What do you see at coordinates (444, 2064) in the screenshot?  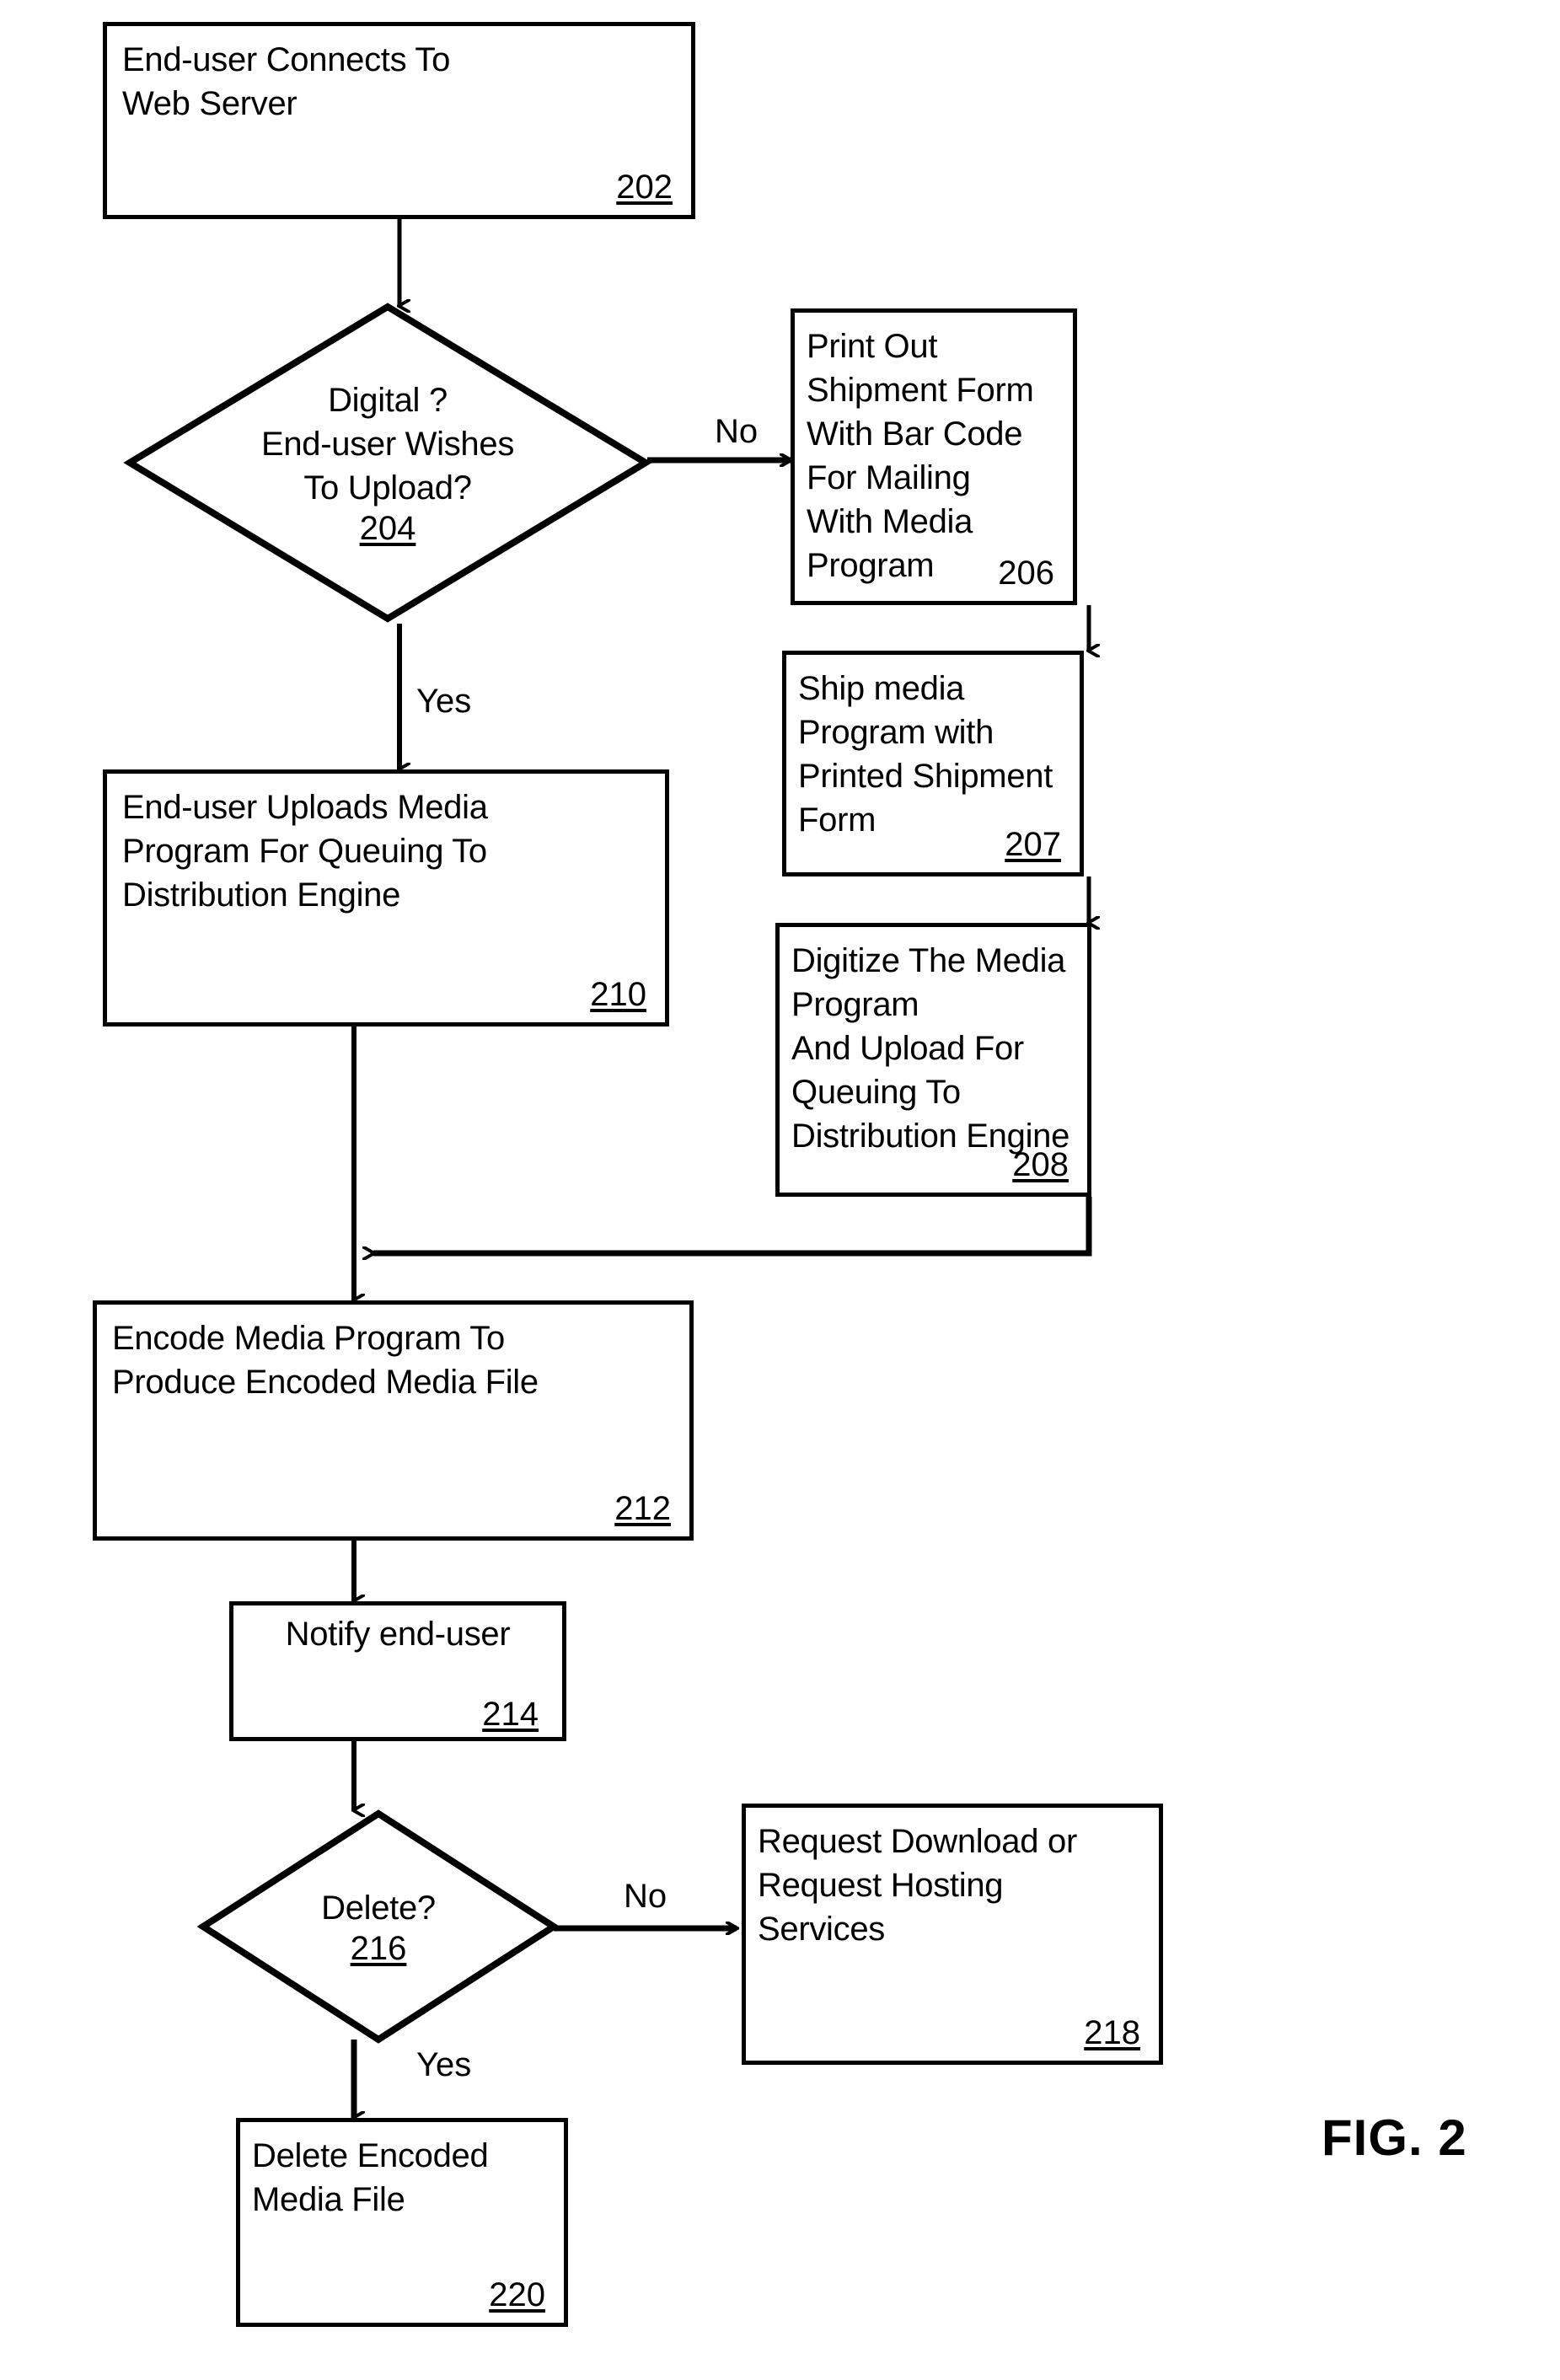 I see `edge-label-delete-yes: Yes` at bounding box center [444, 2064].